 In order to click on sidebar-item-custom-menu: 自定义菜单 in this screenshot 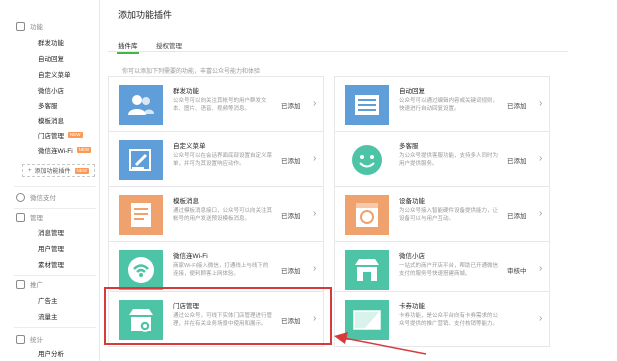, I will do `click(54, 73)`.